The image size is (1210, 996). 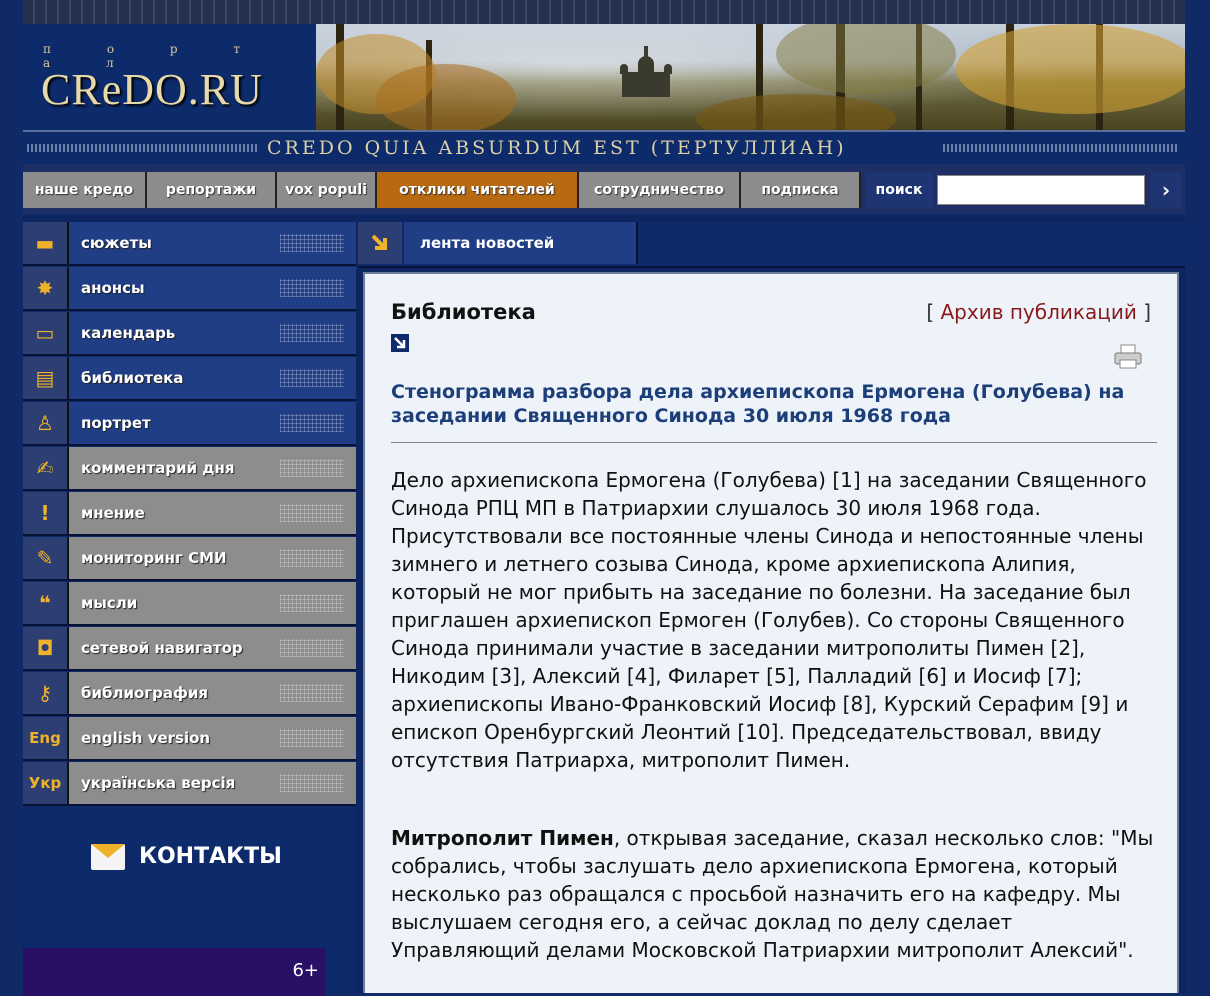 What do you see at coordinates (899, 190) in the screenshot?
I see `search-label: поиск` at bounding box center [899, 190].